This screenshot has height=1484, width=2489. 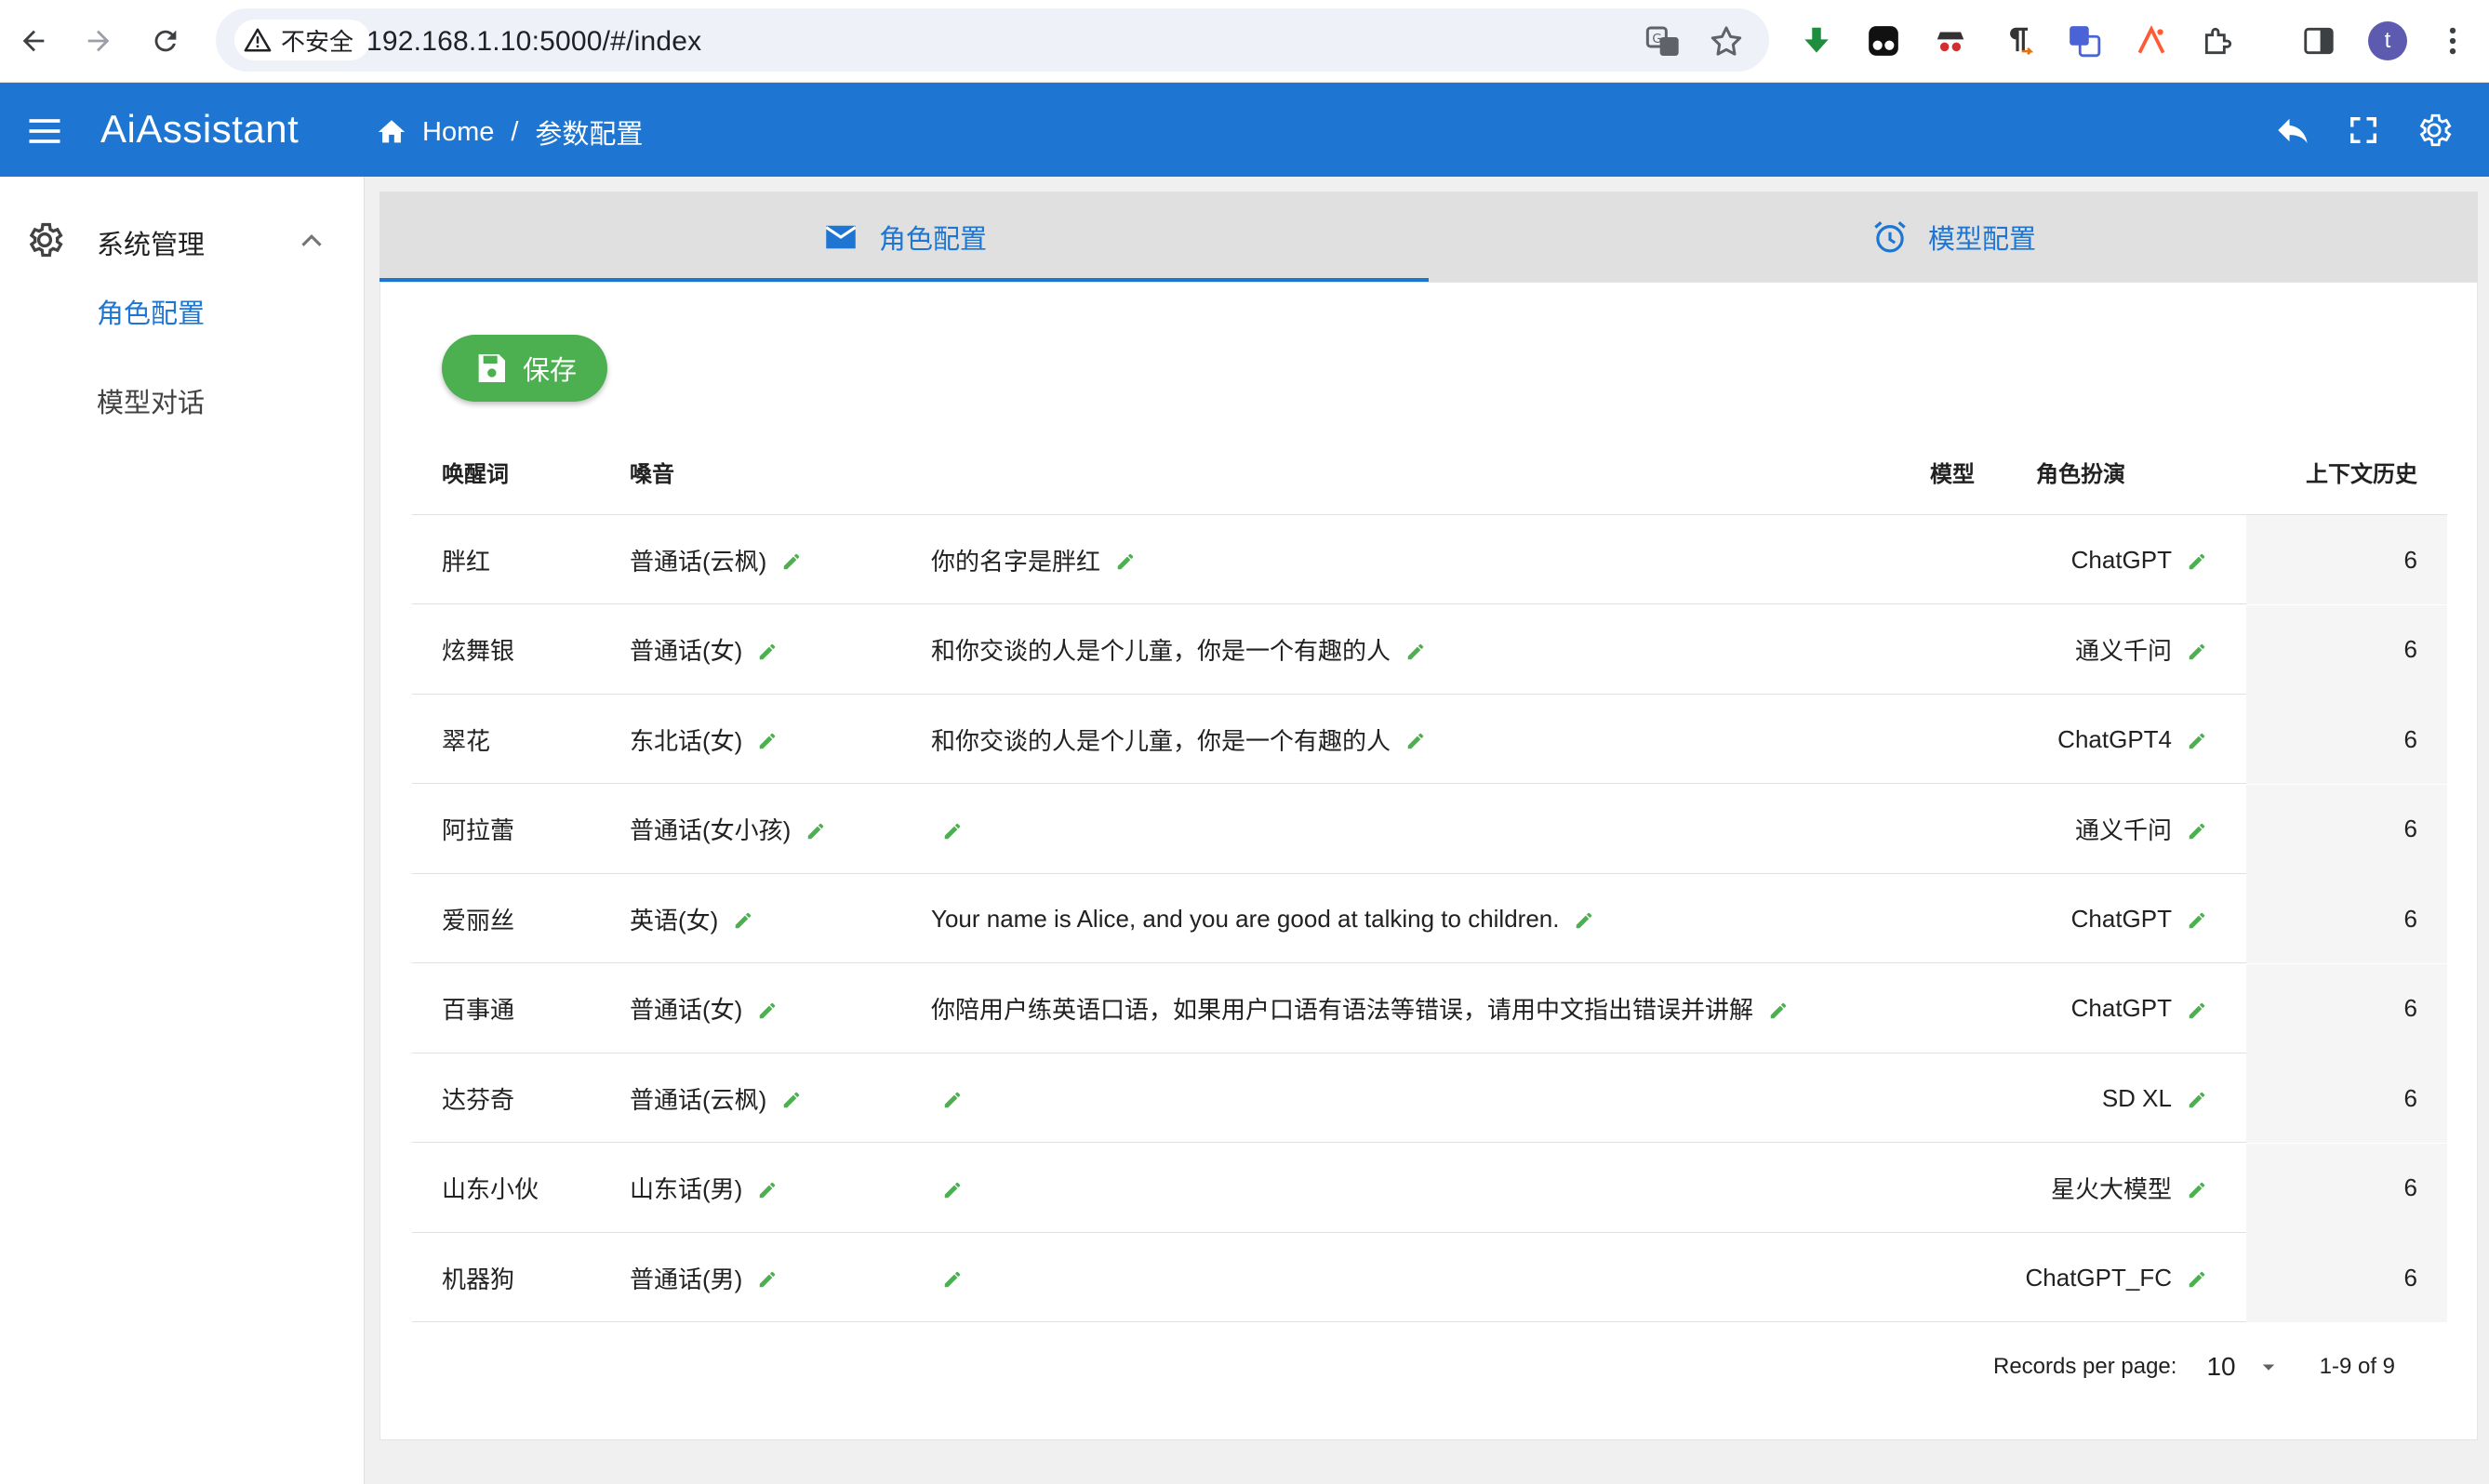 What do you see at coordinates (98, 41) in the screenshot?
I see `forward-button` at bounding box center [98, 41].